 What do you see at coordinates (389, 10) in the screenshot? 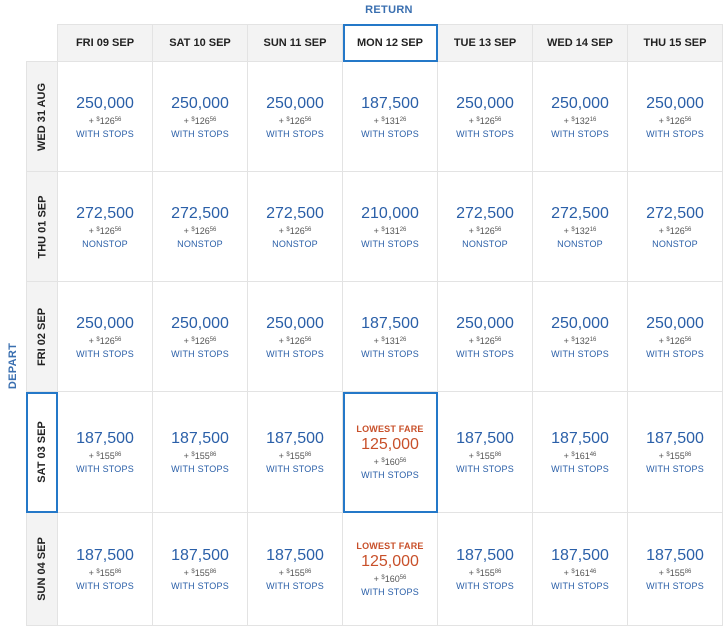
I see `return-axis-label: RETURN` at bounding box center [389, 10].